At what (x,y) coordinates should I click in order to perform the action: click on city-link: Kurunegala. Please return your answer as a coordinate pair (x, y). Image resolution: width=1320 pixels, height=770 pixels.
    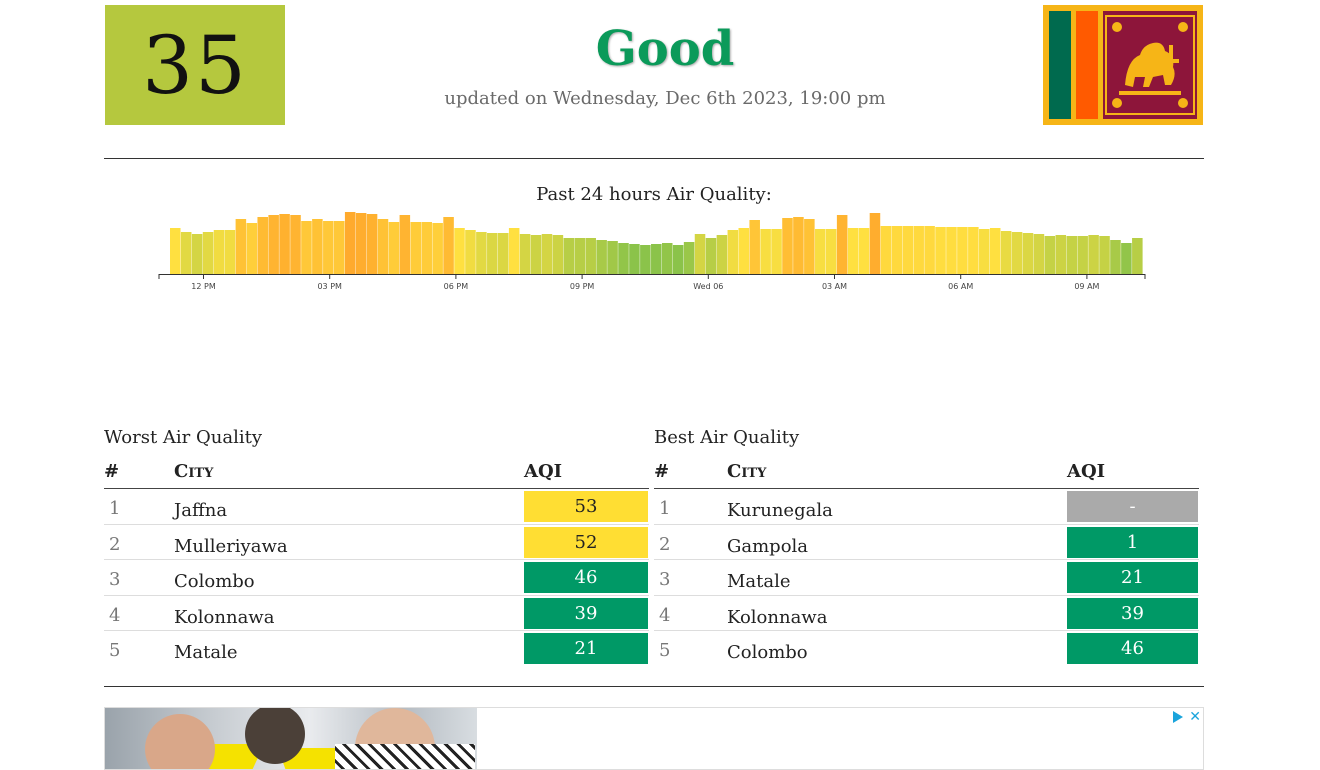
    Looking at the image, I should click on (780, 510).